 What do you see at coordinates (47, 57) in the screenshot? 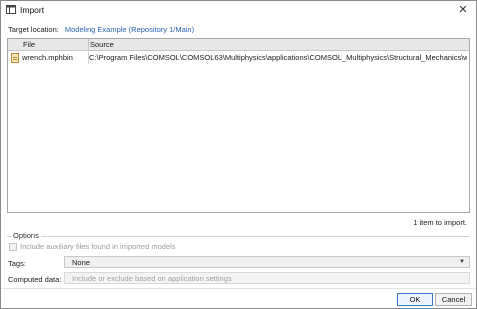
I see `file-cell: wrench.mphbin` at bounding box center [47, 57].